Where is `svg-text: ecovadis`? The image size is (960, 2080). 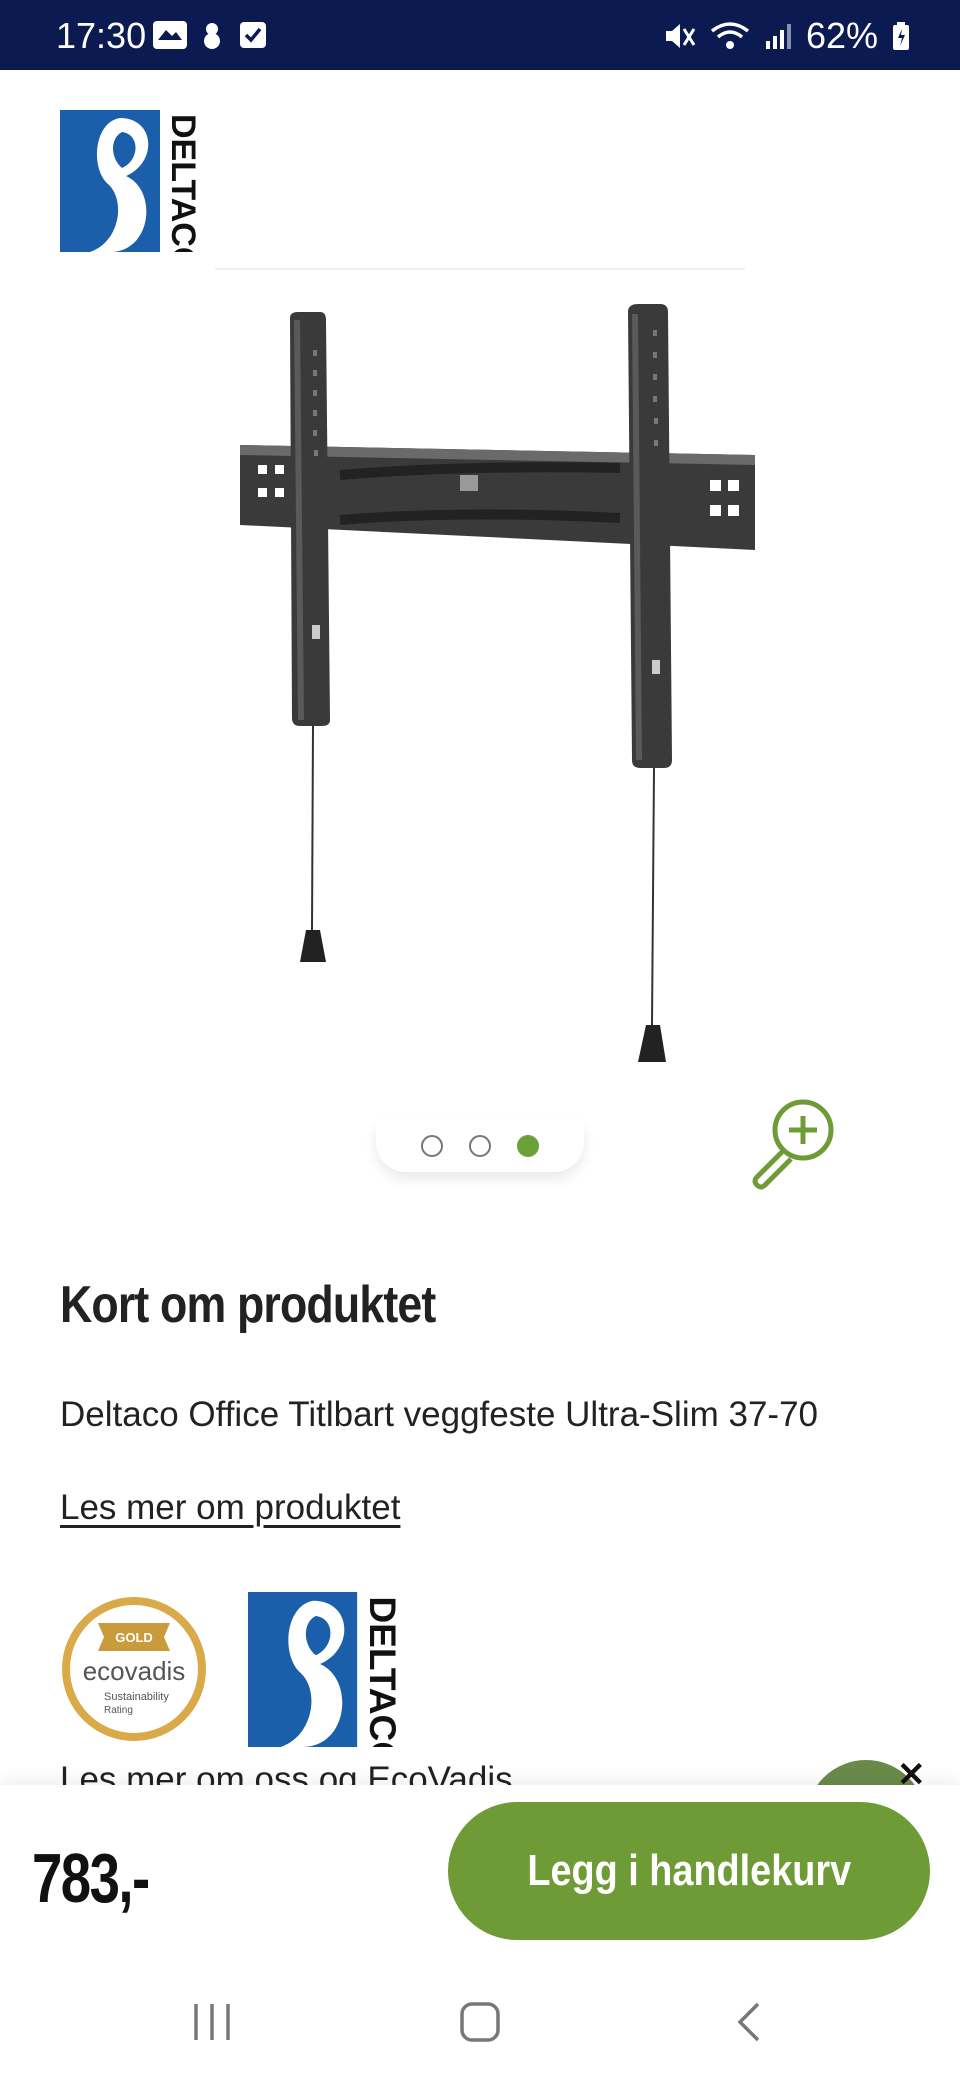 svg-text: ecovadis is located at coordinates (134, 1671).